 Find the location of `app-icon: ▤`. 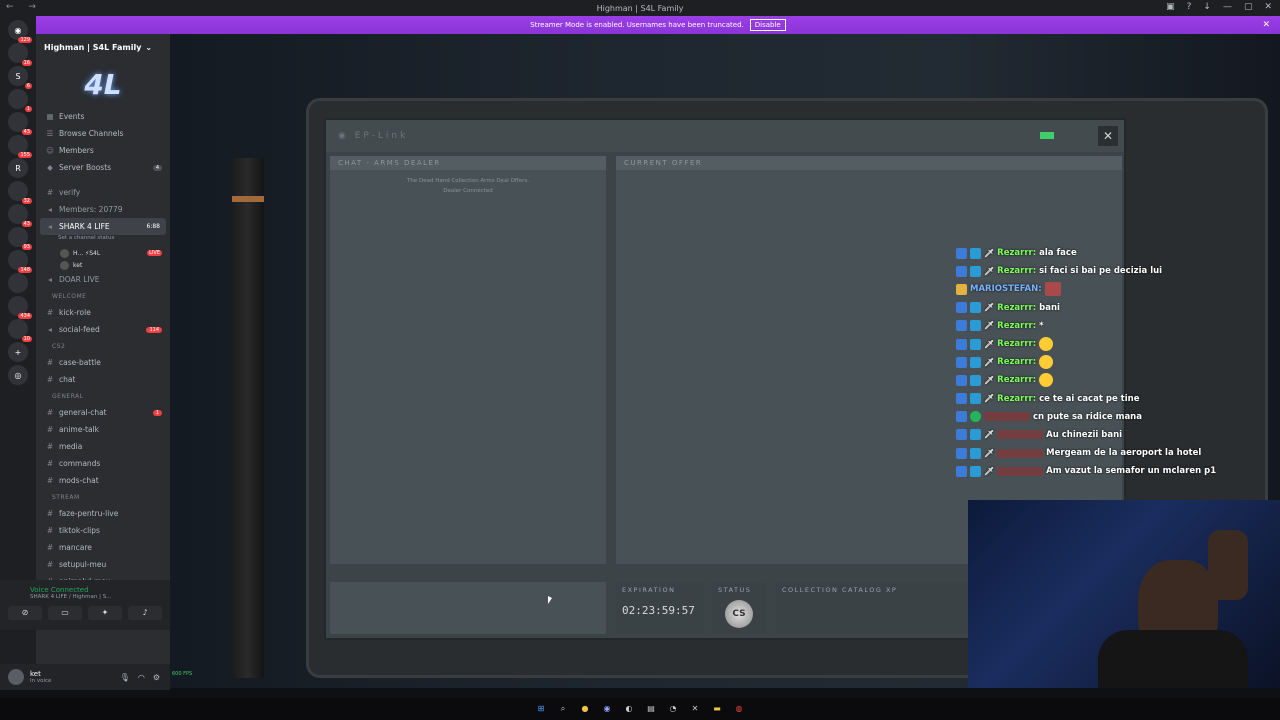

app-icon: ▤ is located at coordinates (651, 709).